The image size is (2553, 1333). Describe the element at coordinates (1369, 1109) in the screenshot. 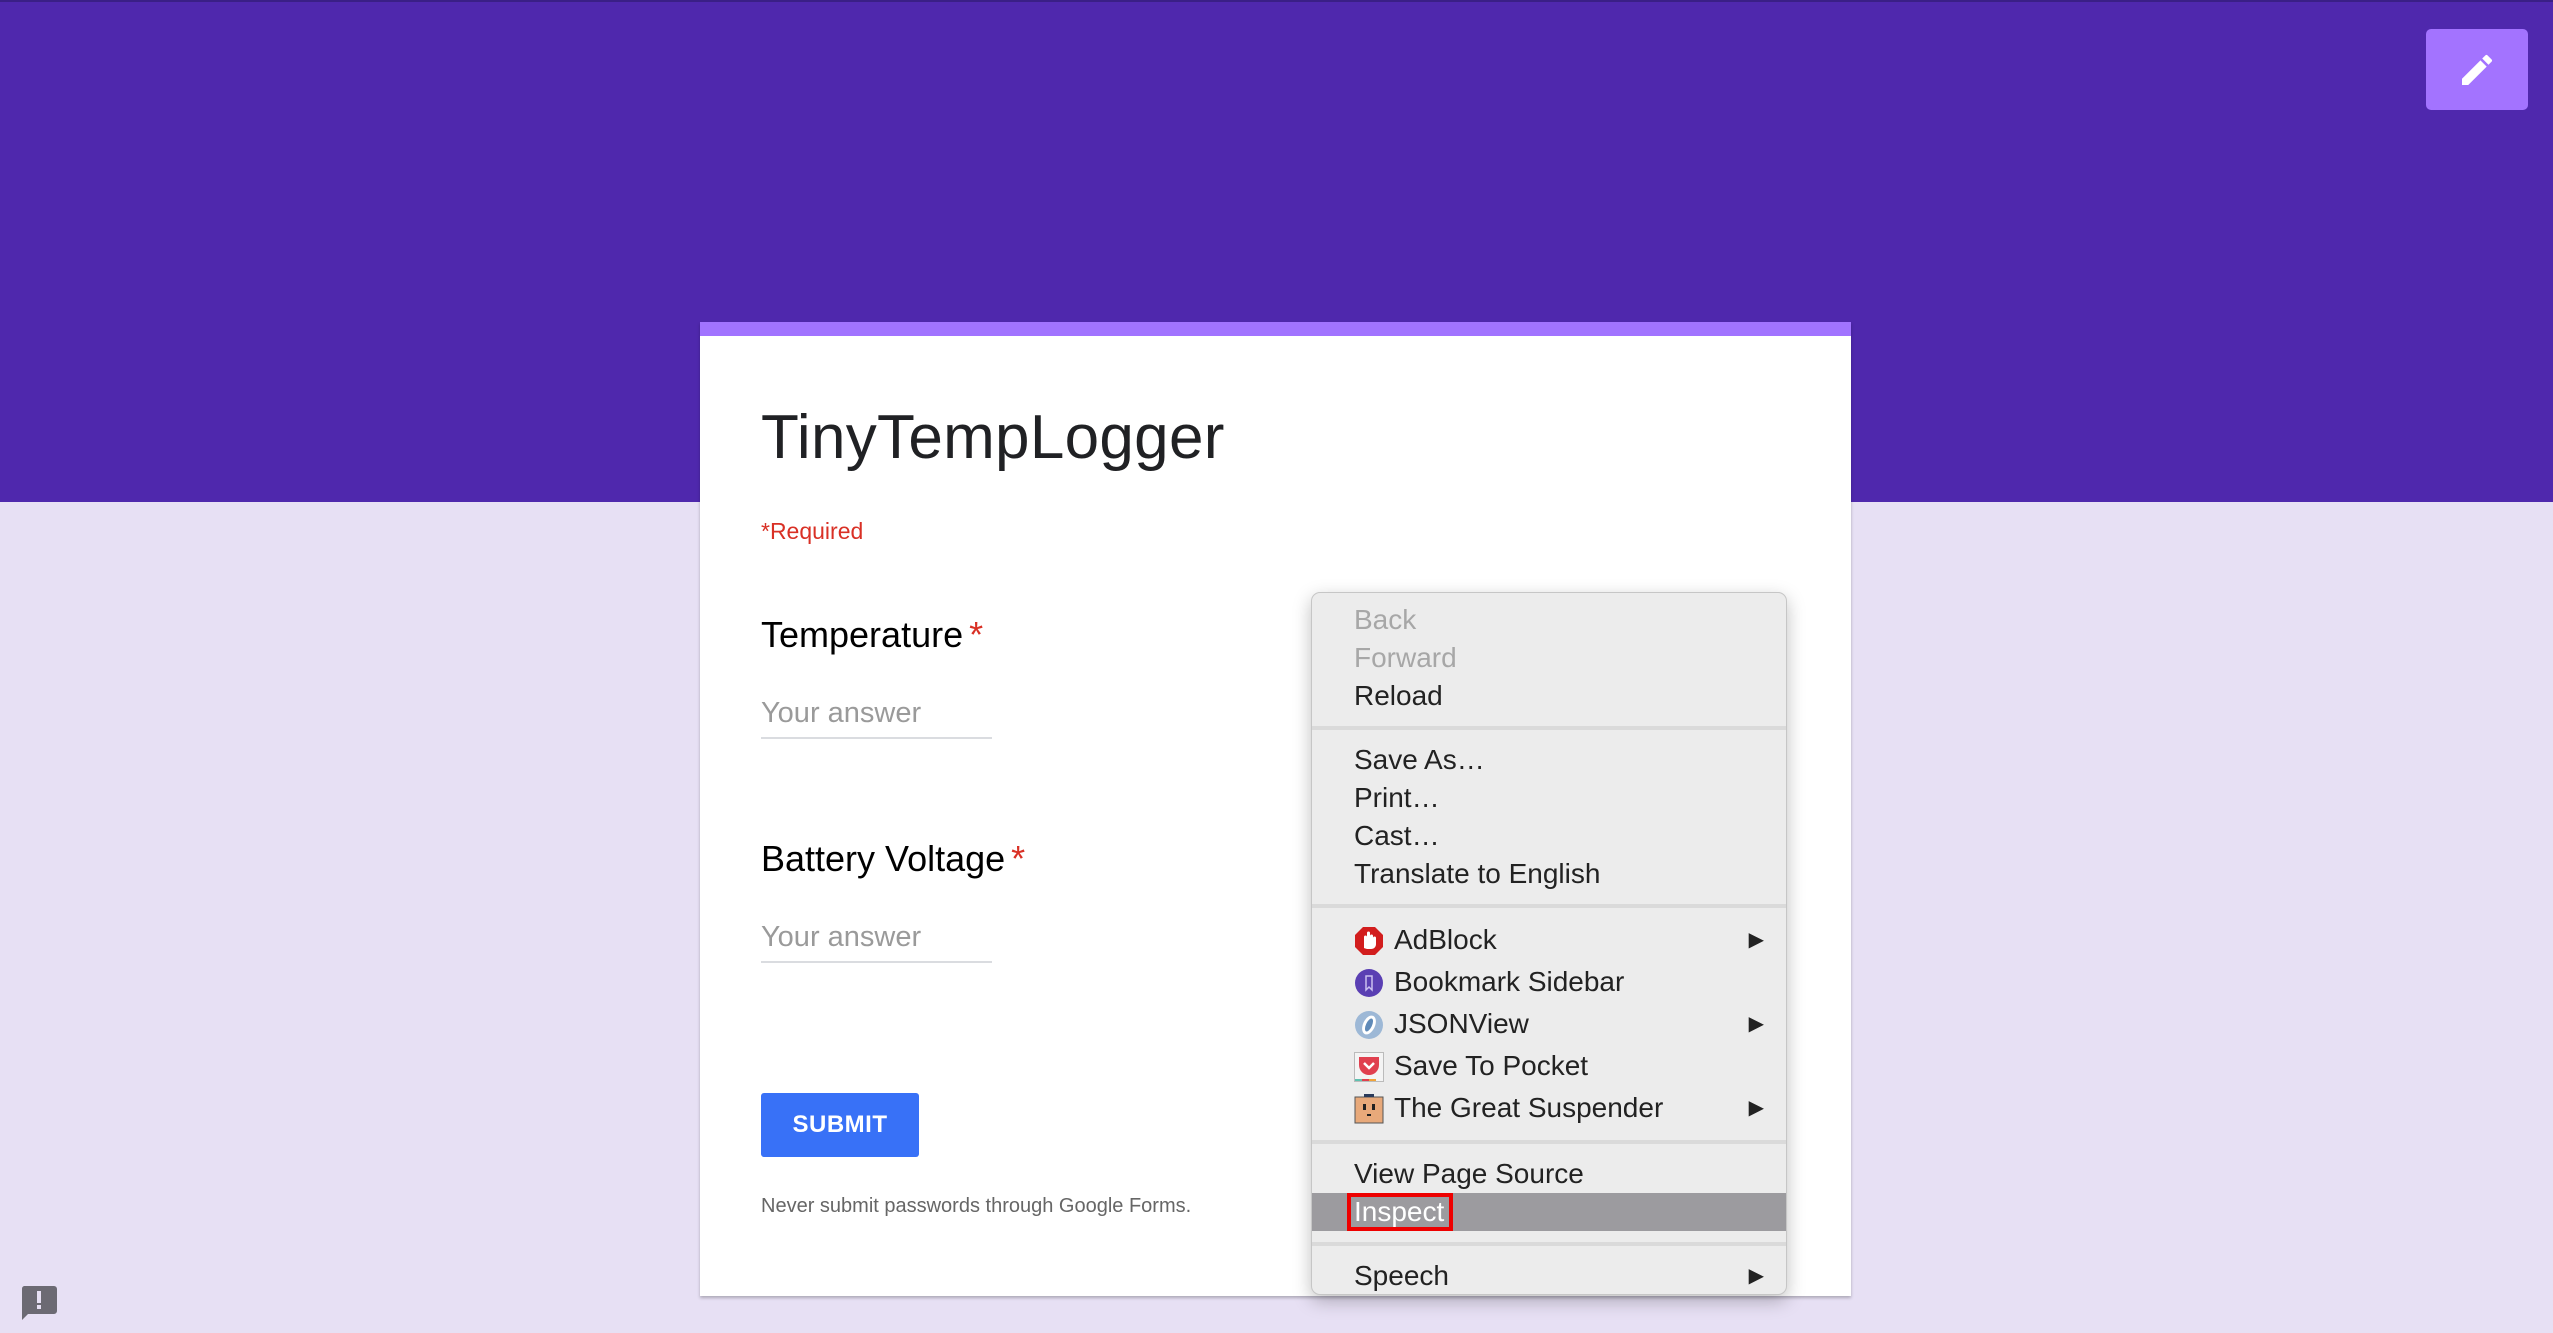

I see `great-suspender-icon` at that location.